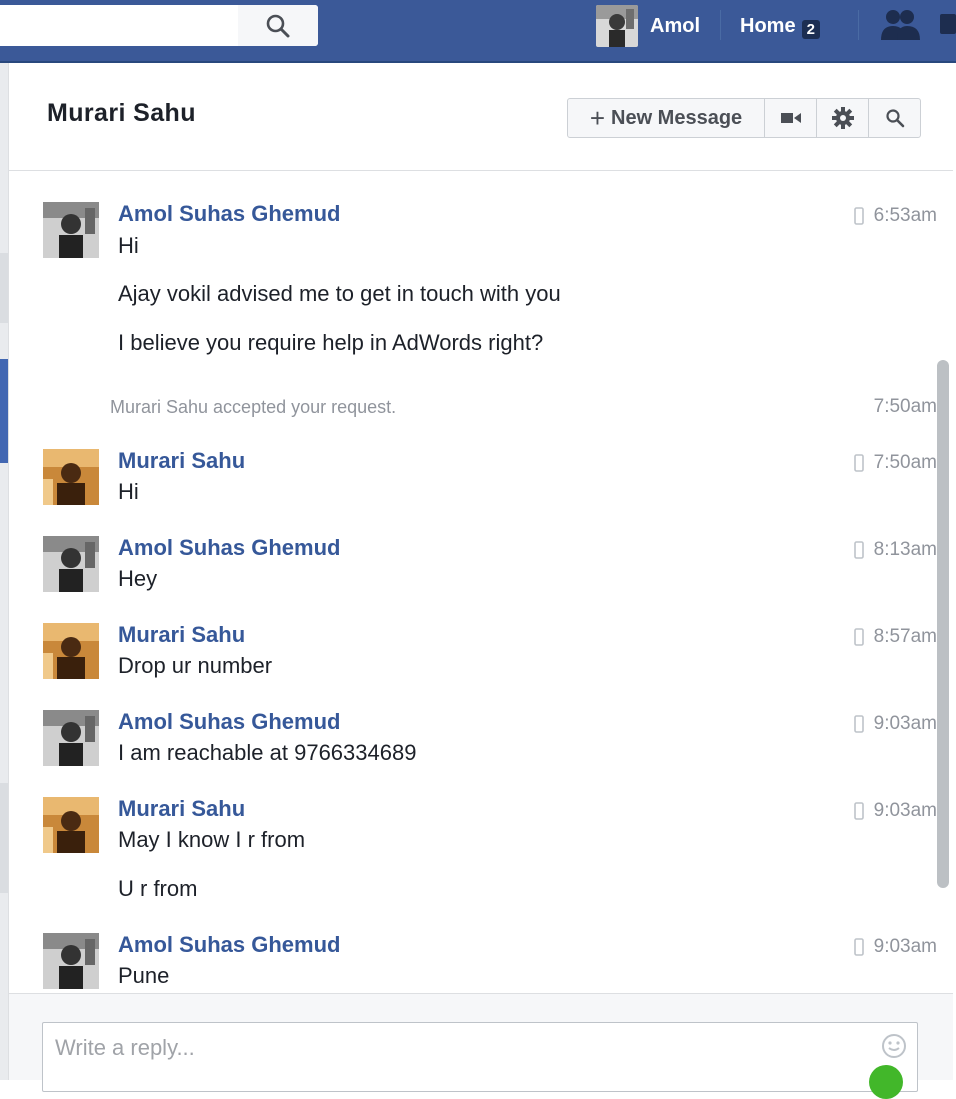 Image resolution: width=956 pixels, height=1099 pixels. I want to click on message-text: I am reachable at 9766334689, so click(267, 752).